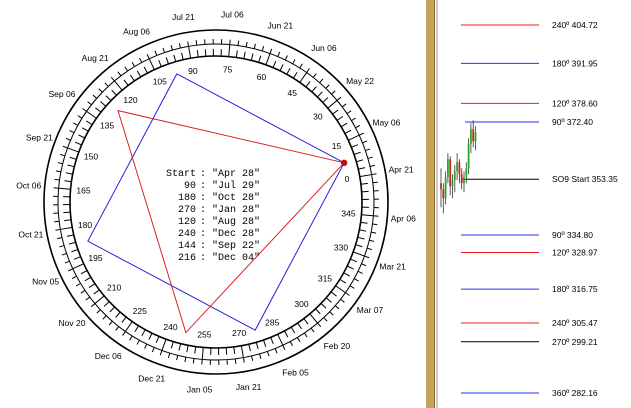 This screenshot has width=631, height=408. Describe the element at coordinates (236, 210) in the screenshot. I see `info-date: "Jan 28"` at that location.